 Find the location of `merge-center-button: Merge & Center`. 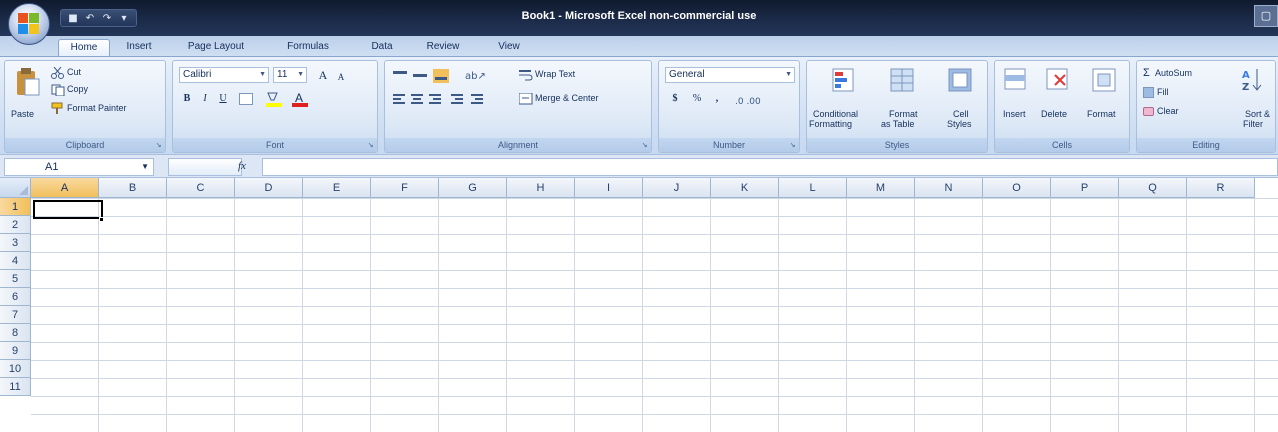

merge-center-button: Merge & Center is located at coordinates (567, 98).